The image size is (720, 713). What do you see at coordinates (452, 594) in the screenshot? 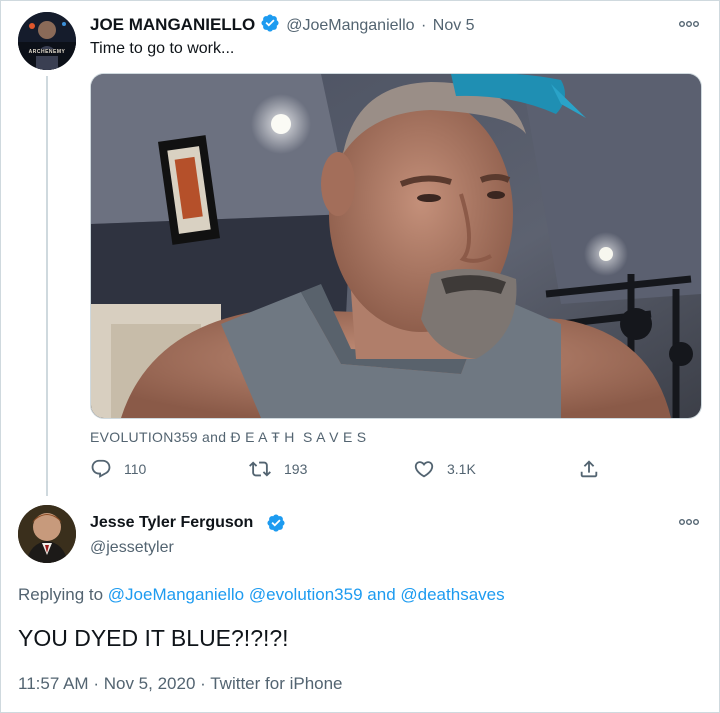
I see `mention-deathsaves: @deathsaves` at bounding box center [452, 594].